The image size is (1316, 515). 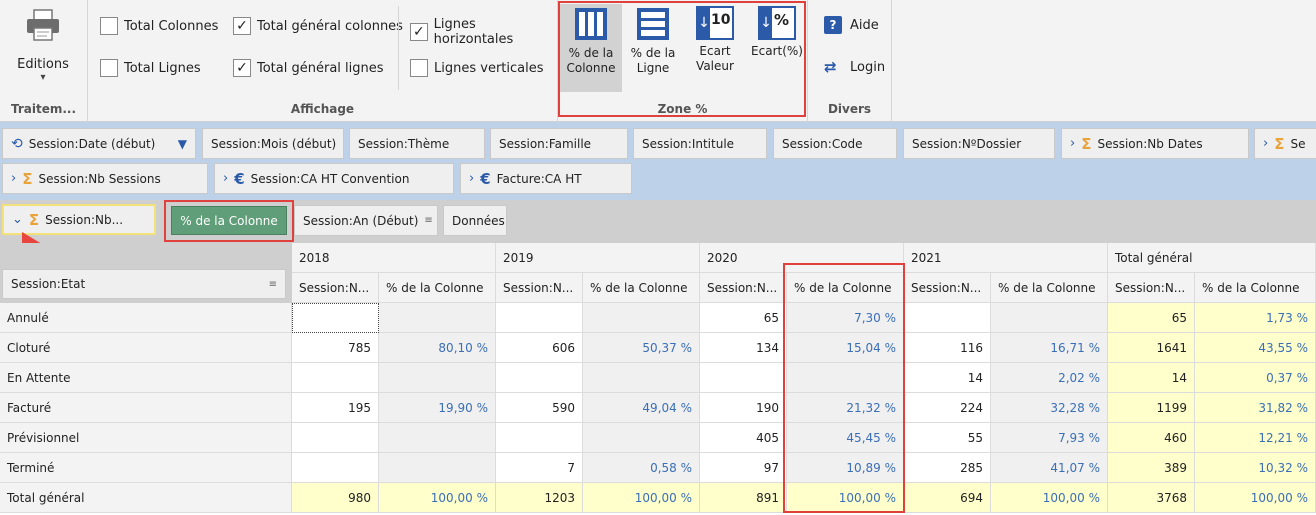 What do you see at coordinates (417, 143) in the screenshot?
I see `field-session-theme: Session:Thème` at bounding box center [417, 143].